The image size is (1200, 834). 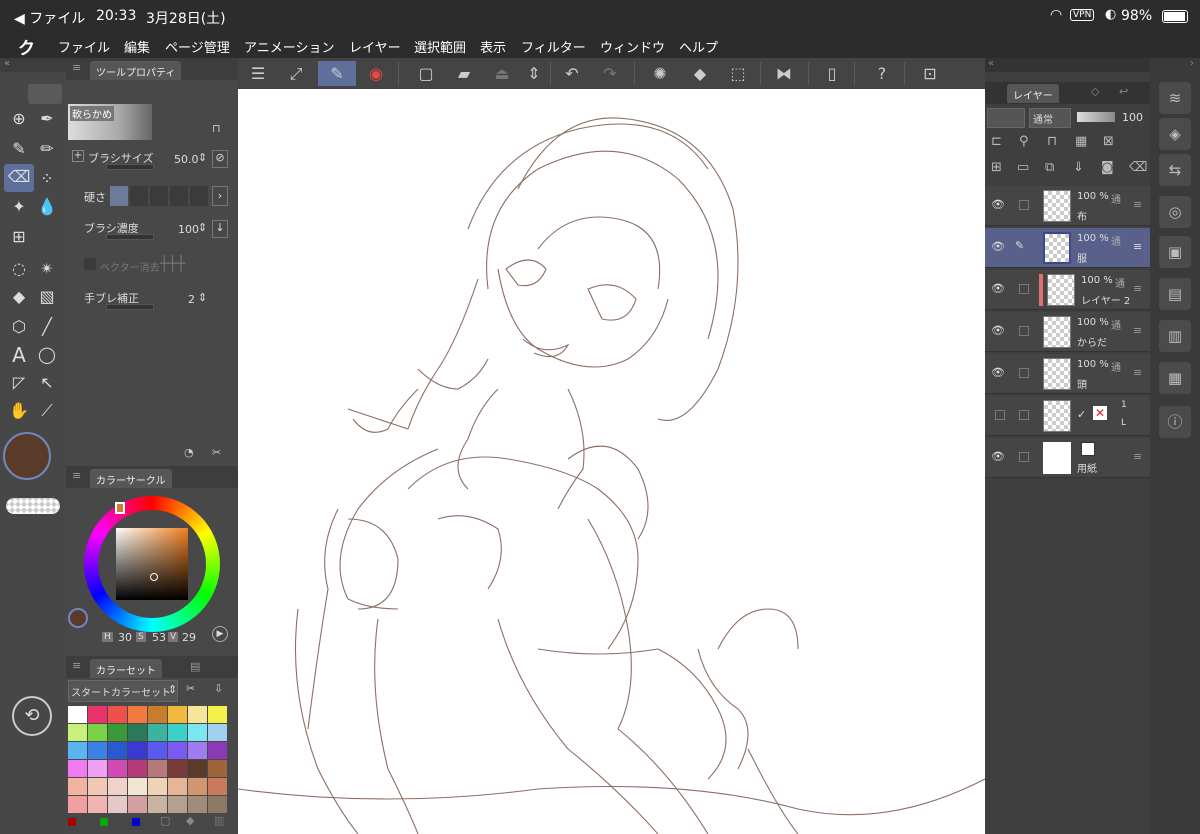 What do you see at coordinates (19, 149) in the screenshot?
I see `pen-icon: ✎` at bounding box center [19, 149].